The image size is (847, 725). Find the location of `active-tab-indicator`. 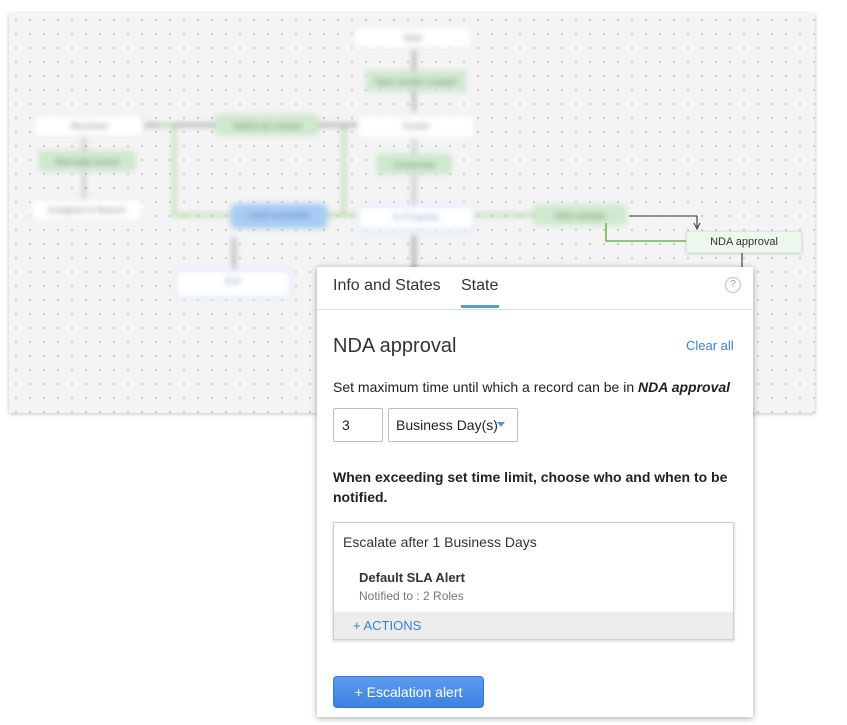

active-tab-indicator is located at coordinates (480, 306).